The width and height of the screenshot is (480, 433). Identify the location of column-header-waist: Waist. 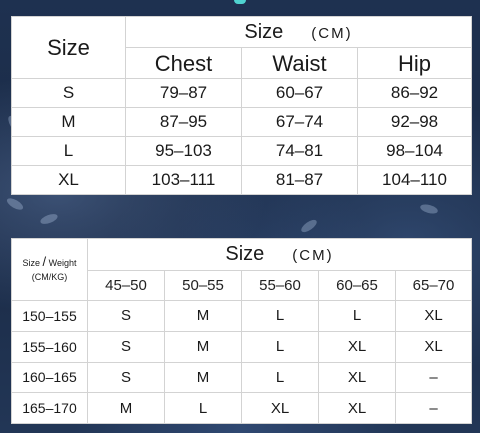
(299, 63).